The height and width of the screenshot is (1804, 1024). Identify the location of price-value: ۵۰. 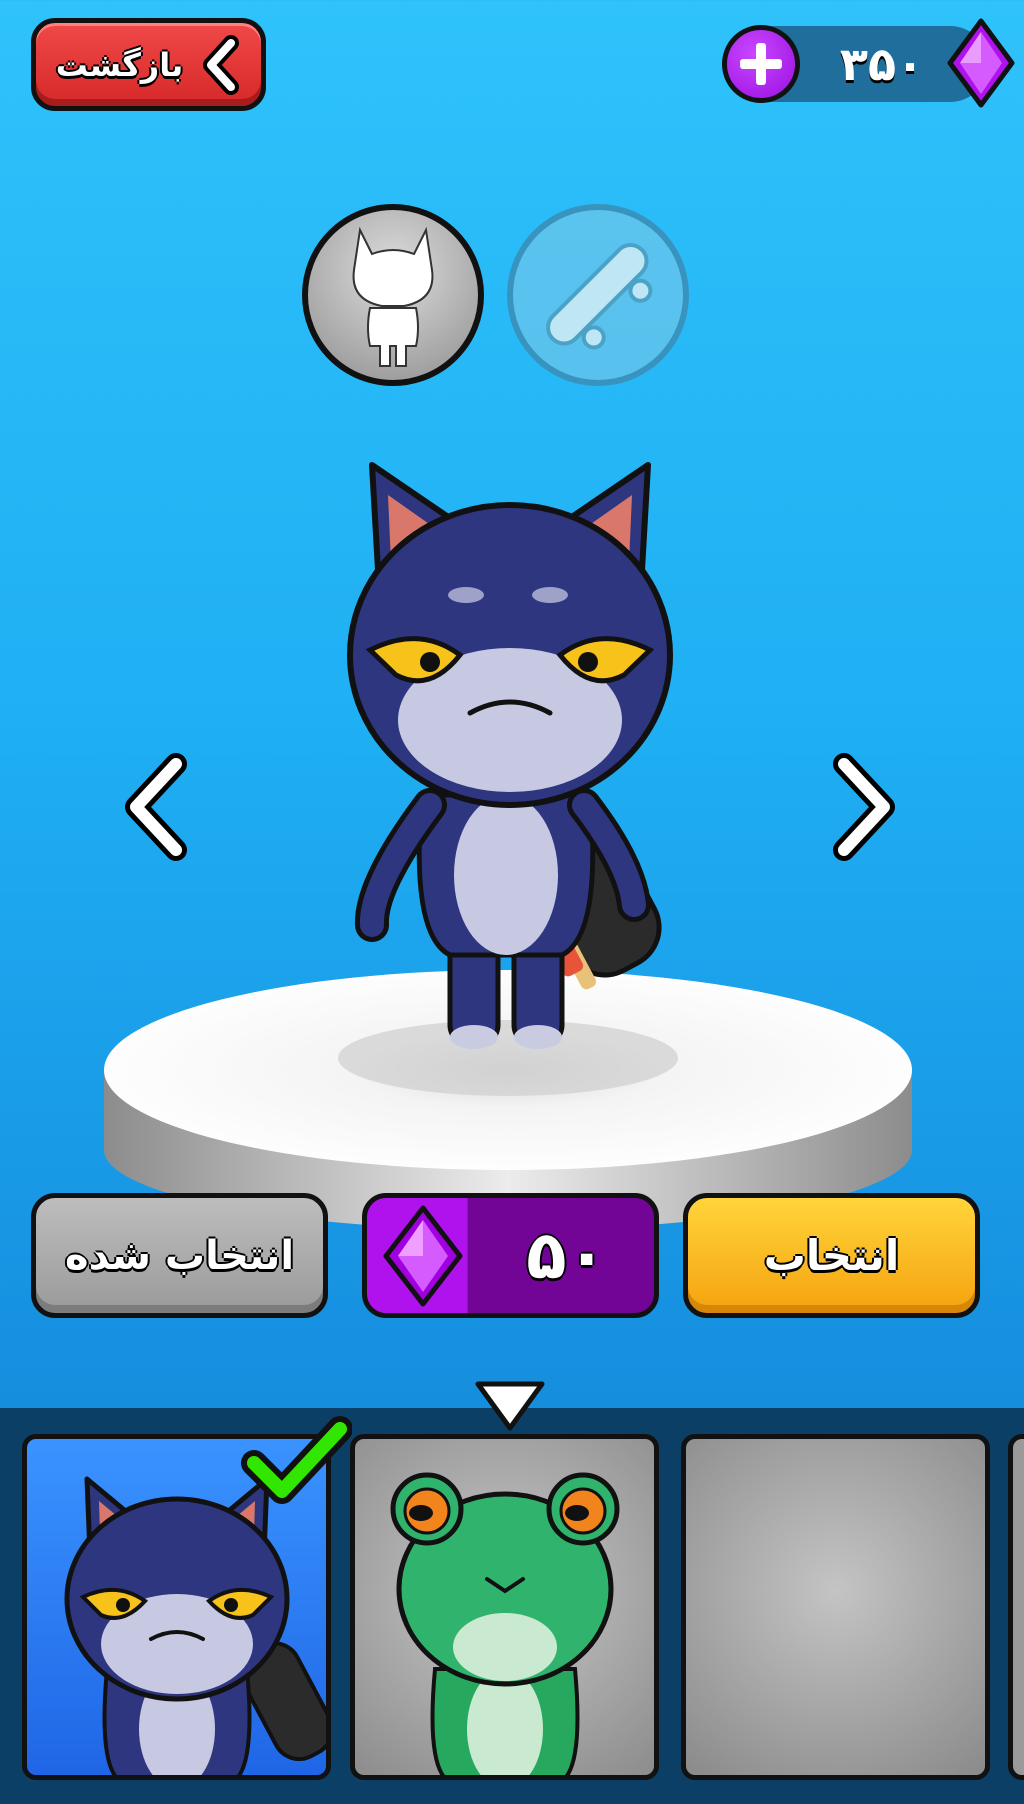
(566, 1255).